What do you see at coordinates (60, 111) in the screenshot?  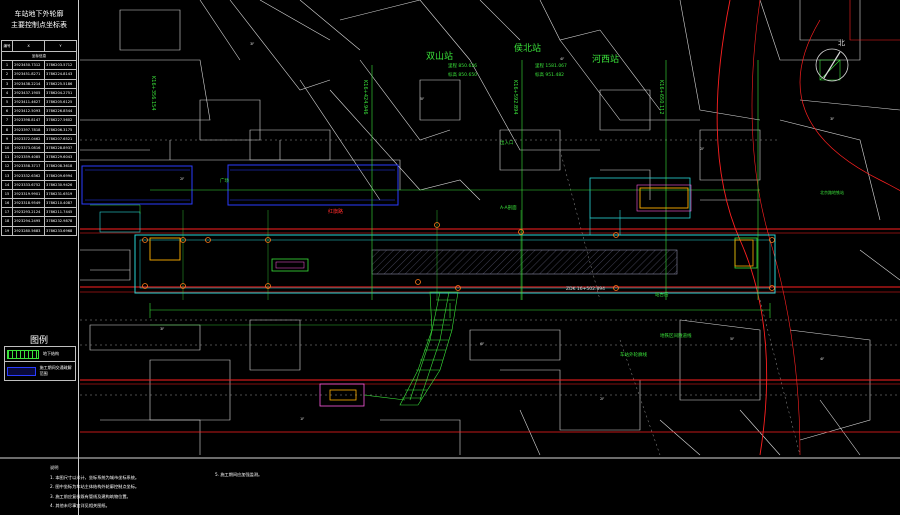 I see `table-cell: 3786226.8544` at bounding box center [60, 111].